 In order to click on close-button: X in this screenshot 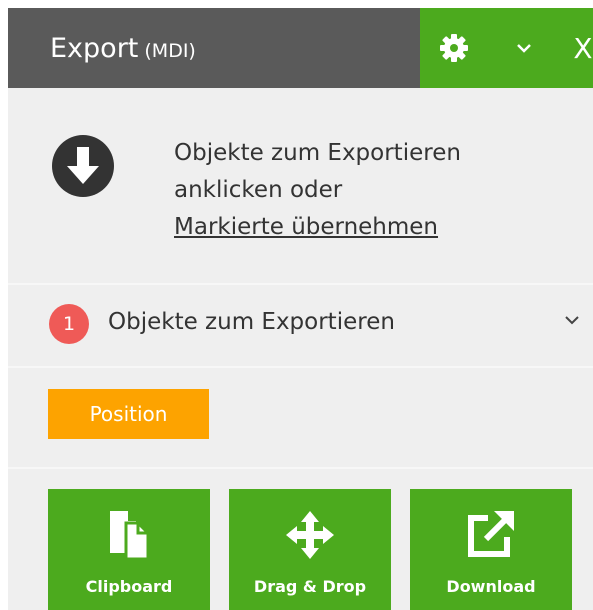, I will do `click(580, 48)`.